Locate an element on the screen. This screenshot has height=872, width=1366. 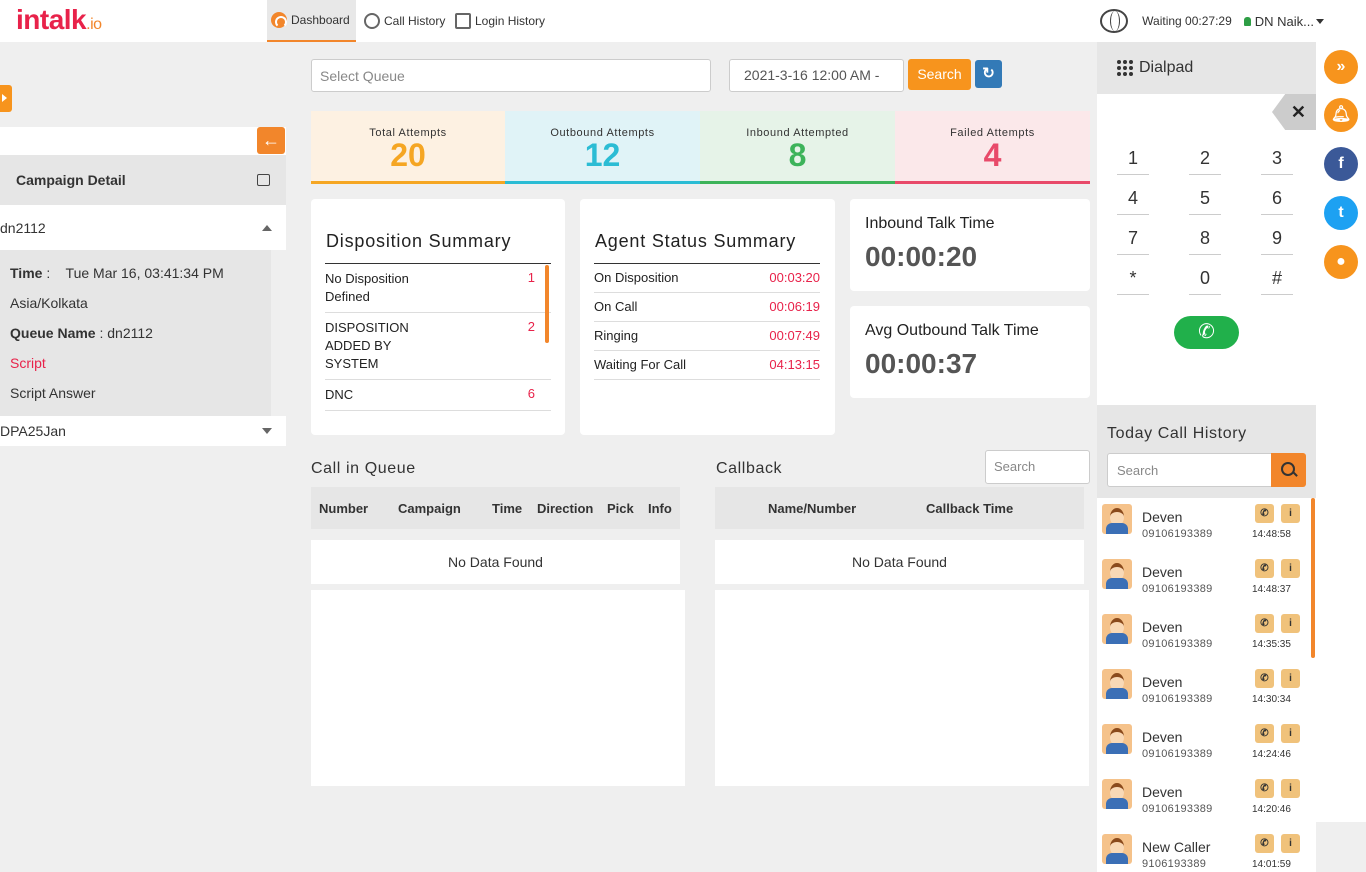
inbound-talk-time-label: Inbound Talk Time is located at coordinates (930, 223).